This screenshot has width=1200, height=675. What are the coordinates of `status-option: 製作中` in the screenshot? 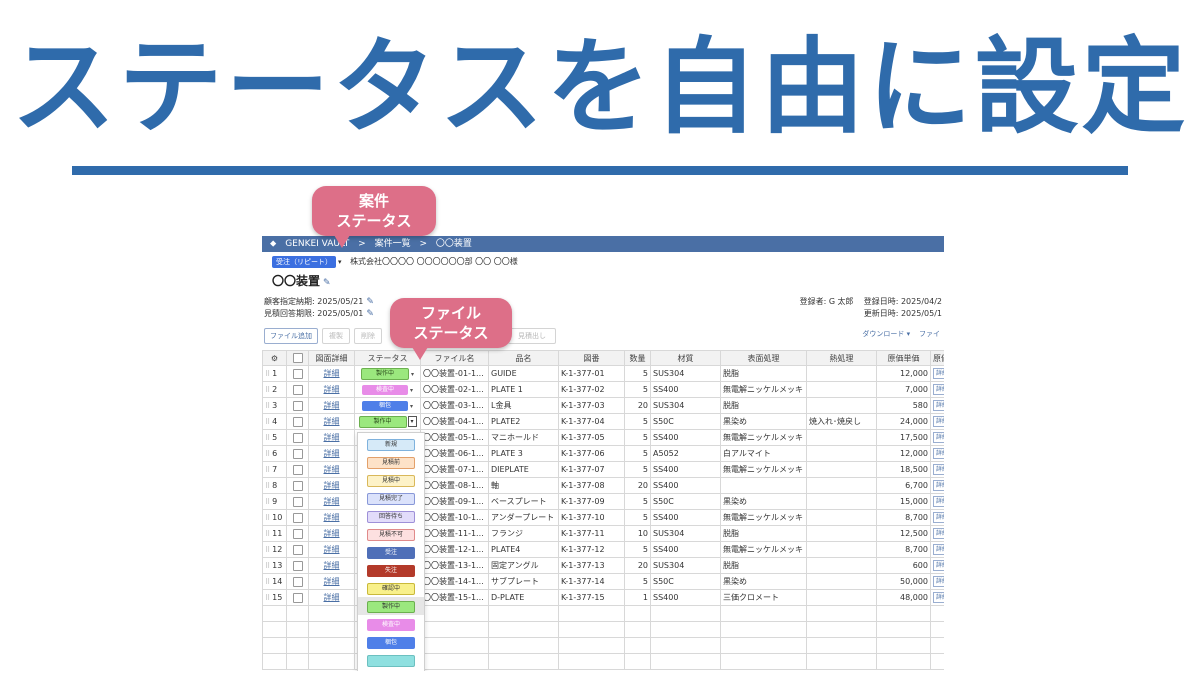 It's located at (391, 606).